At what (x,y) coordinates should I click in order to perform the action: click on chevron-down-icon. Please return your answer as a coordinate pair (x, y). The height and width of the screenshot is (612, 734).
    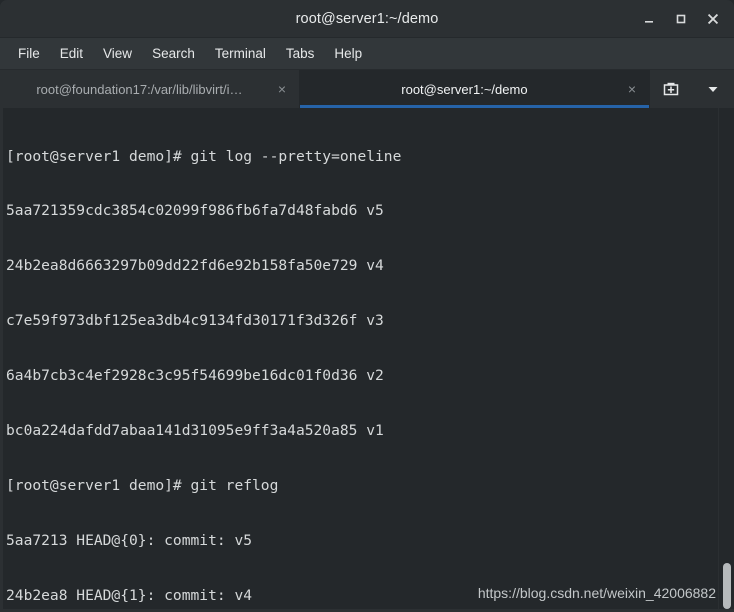
    Looking at the image, I should click on (713, 89).